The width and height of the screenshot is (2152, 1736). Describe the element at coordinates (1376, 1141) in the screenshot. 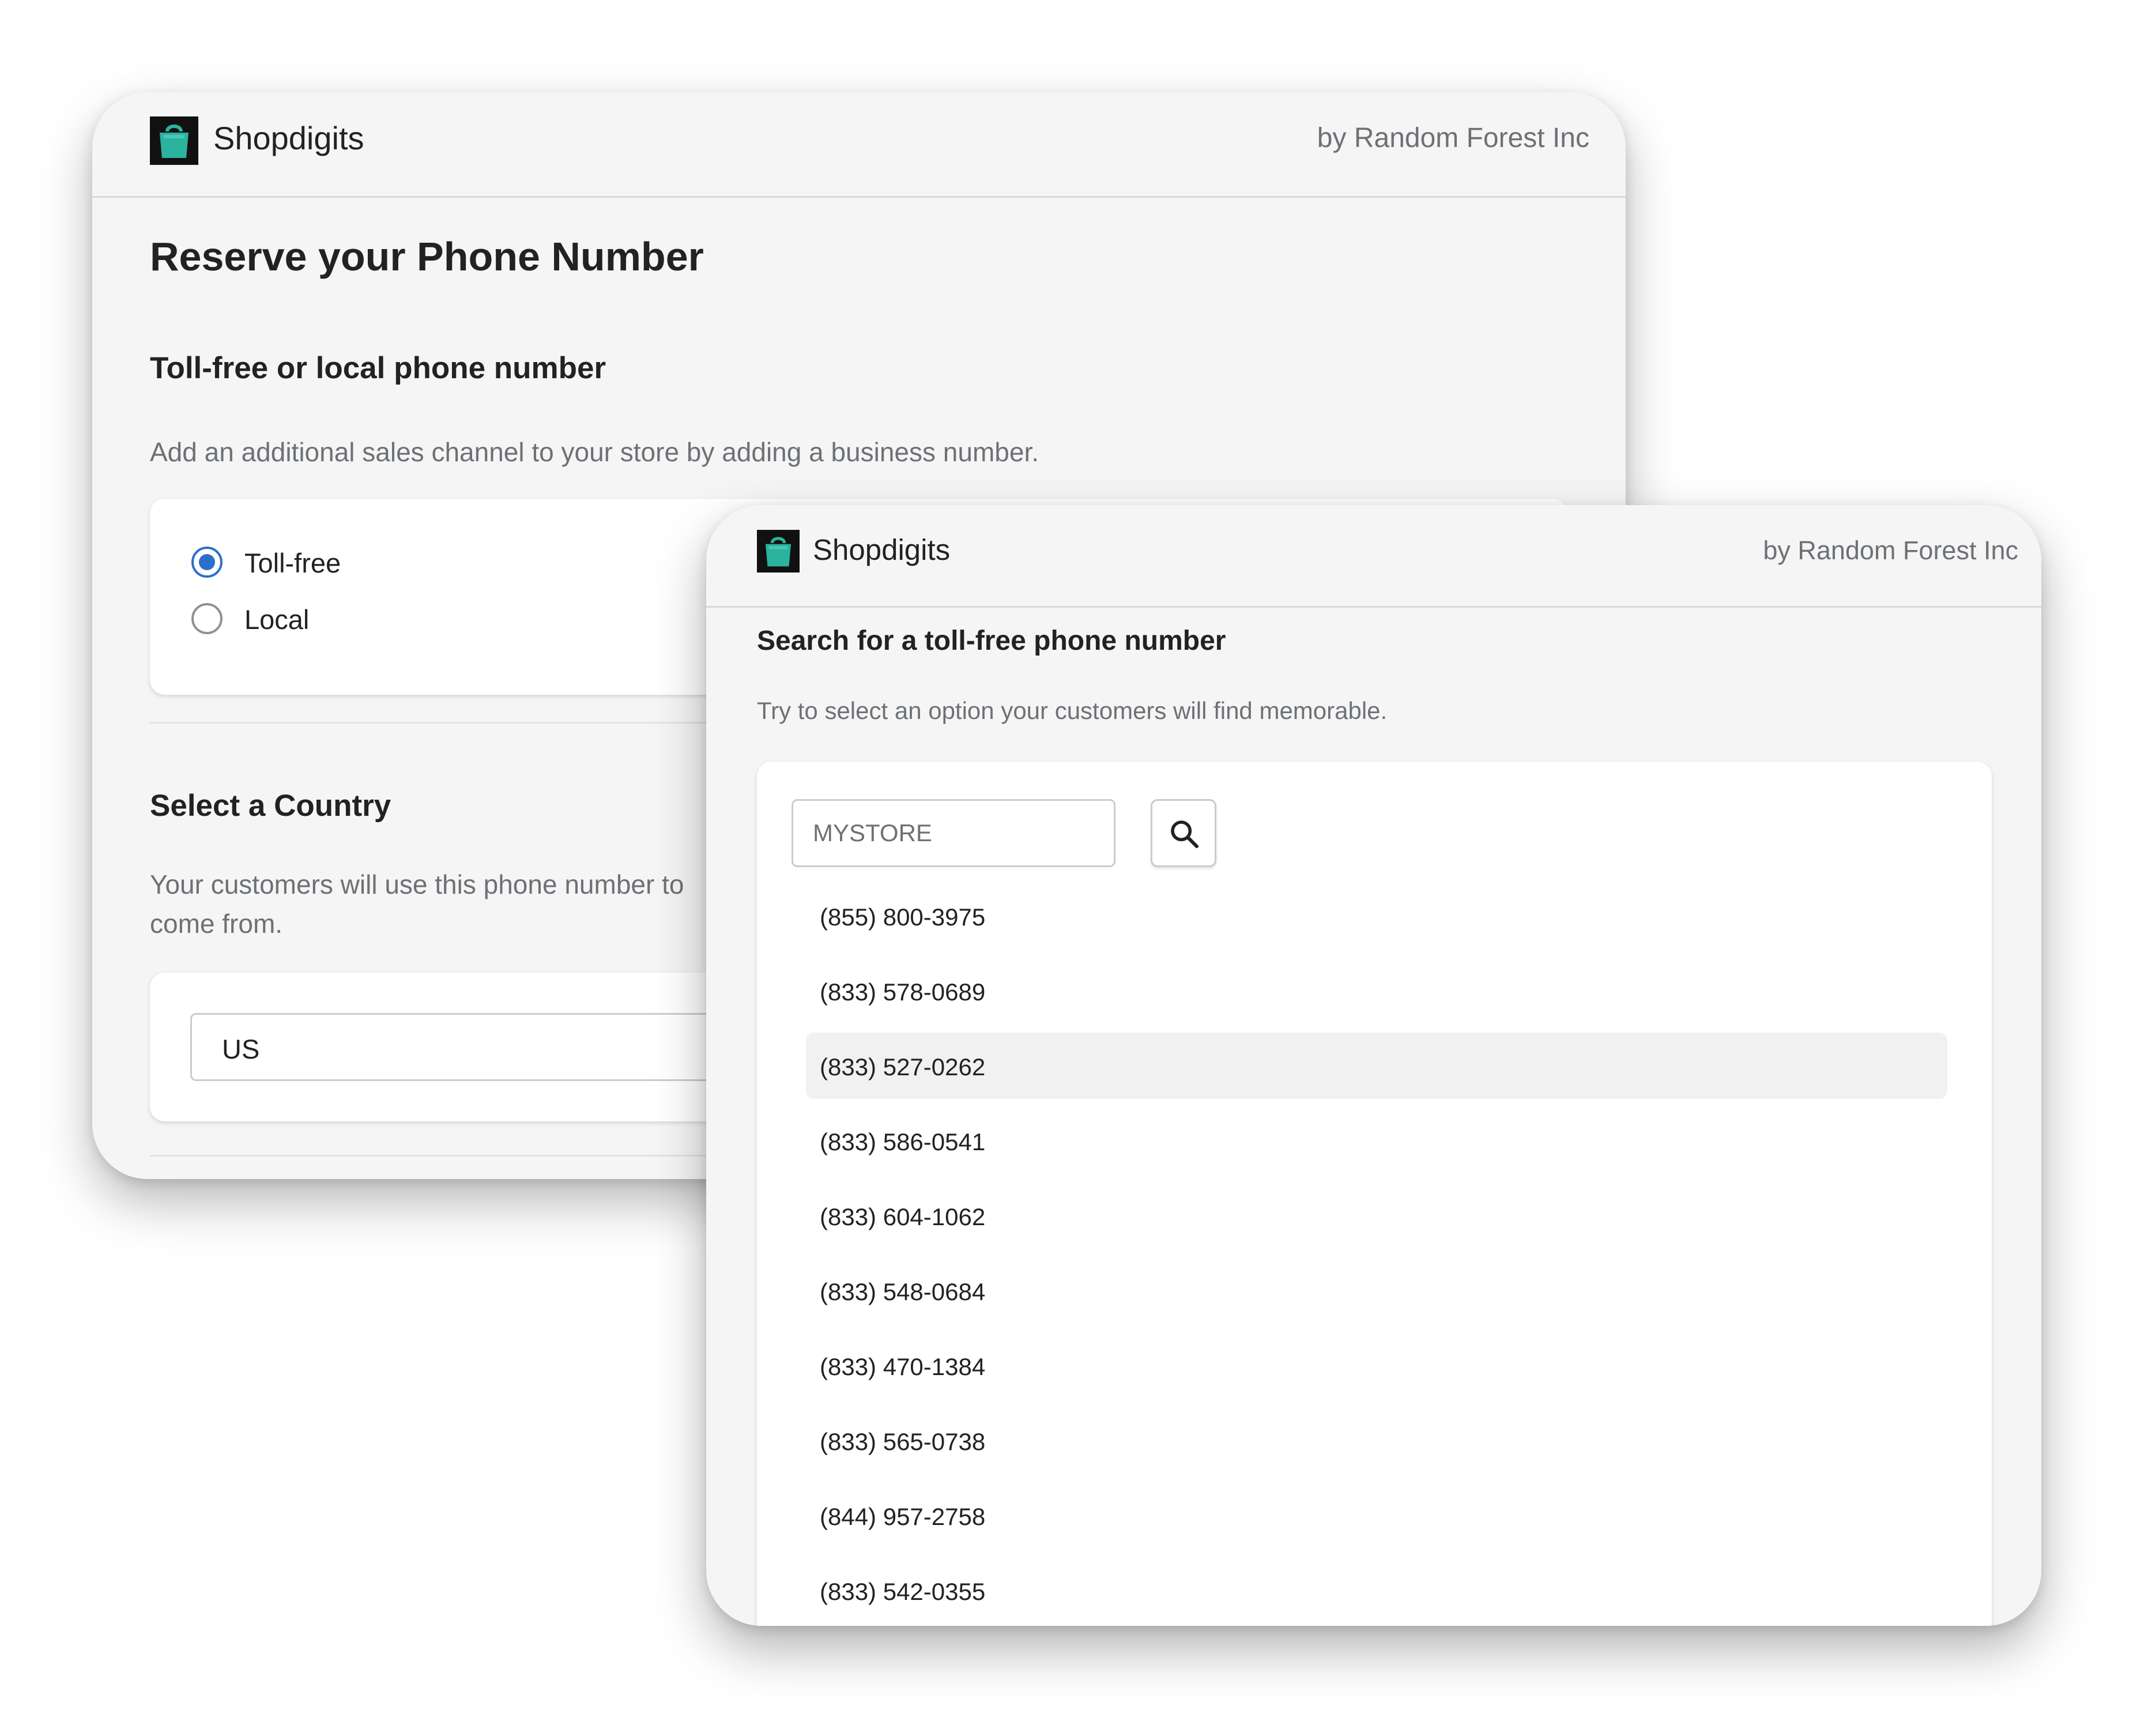

I see `phone-number-option: (833) 586-0541` at that location.